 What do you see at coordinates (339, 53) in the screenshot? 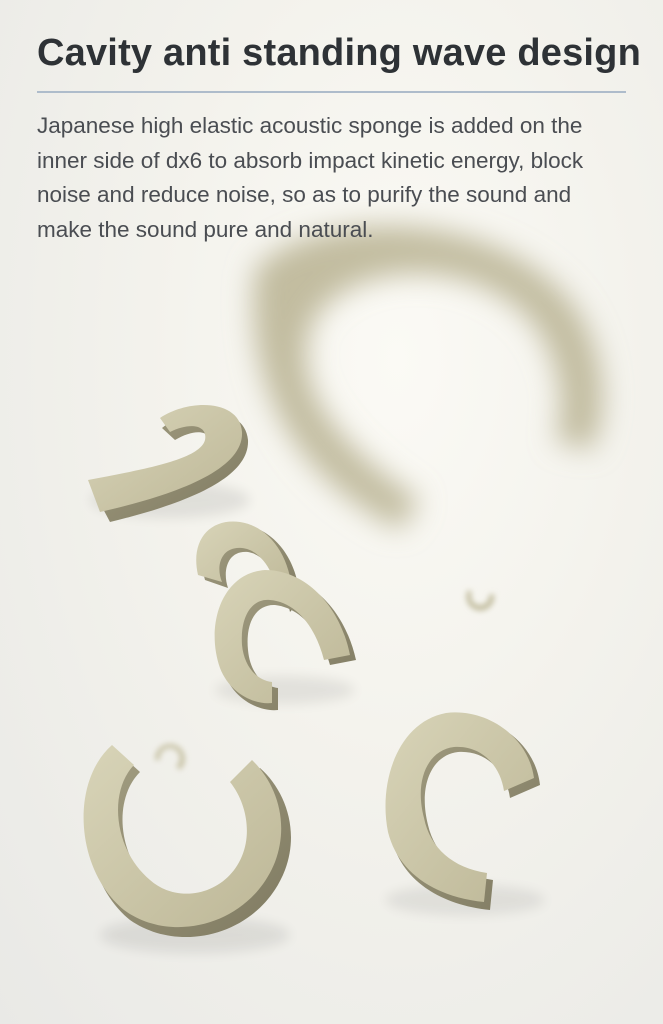
I see `page-title: Cavity anti standing wave design` at bounding box center [339, 53].